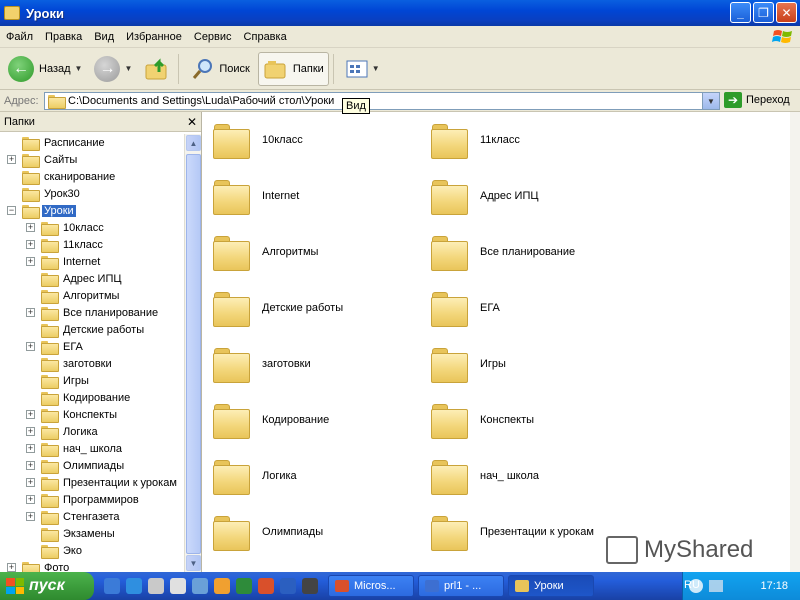 The width and height of the screenshot is (800, 600). What do you see at coordinates (47, 586) in the screenshot?
I see `start-button: пуск` at bounding box center [47, 586].